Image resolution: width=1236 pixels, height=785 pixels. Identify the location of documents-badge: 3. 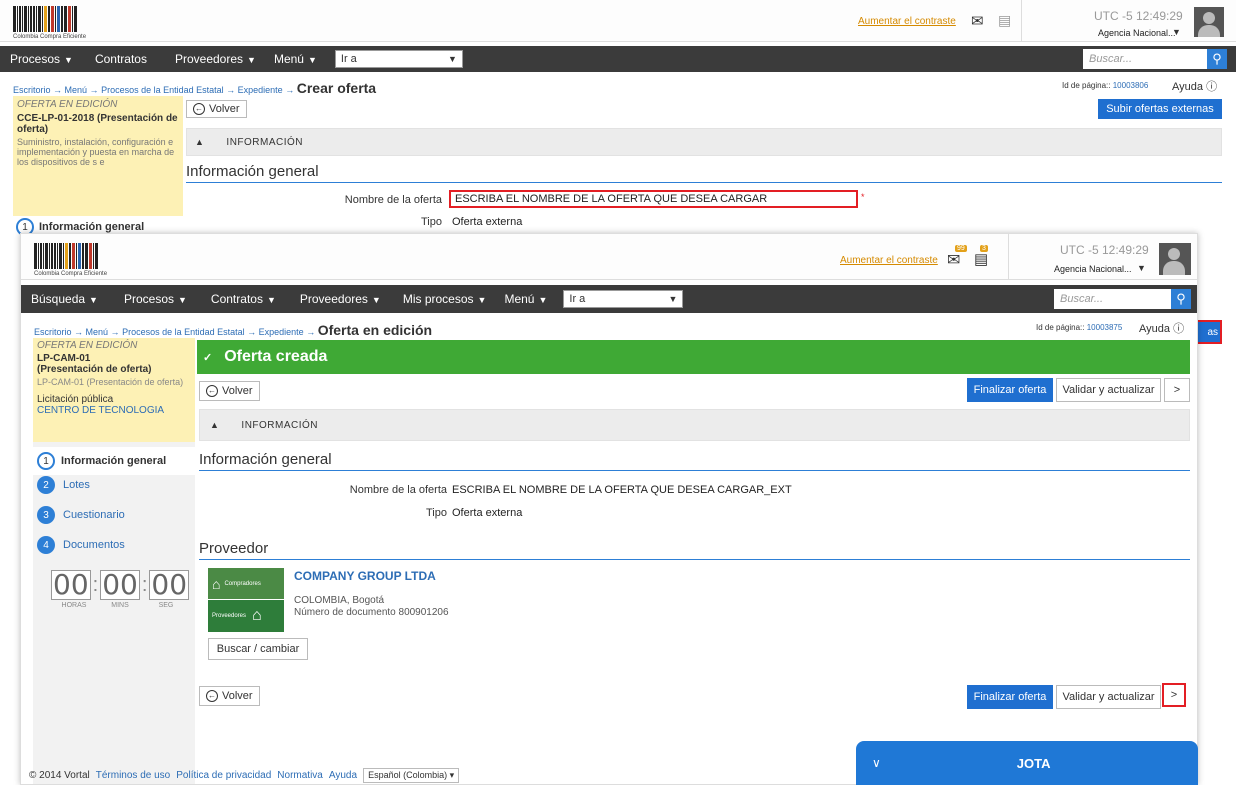
(984, 248).